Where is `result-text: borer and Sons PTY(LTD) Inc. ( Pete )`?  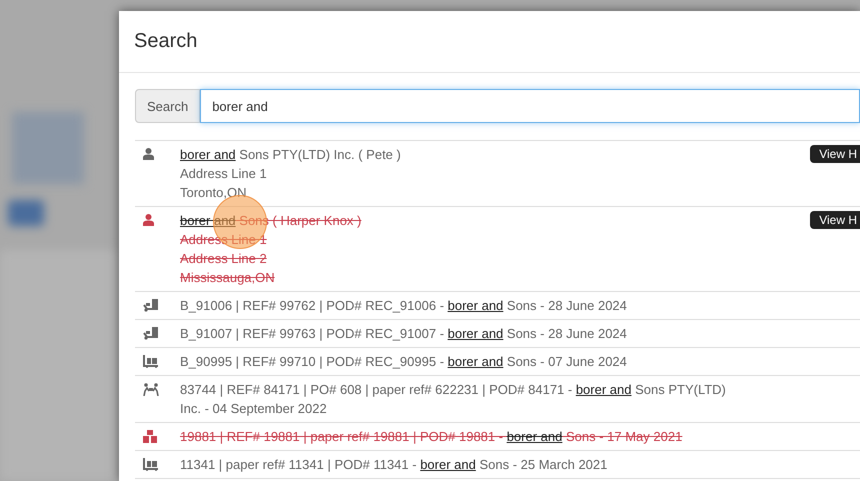 result-text: borer and Sons PTY(LTD) Inc. ( Pete ) is located at coordinates (290, 154).